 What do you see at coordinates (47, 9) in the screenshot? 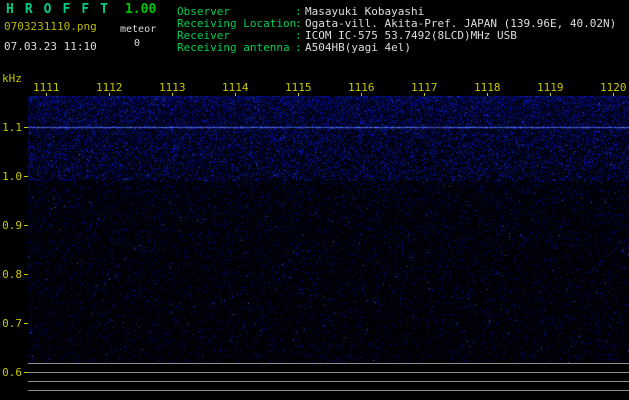
I see `app-title-letter: O` at bounding box center [47, 9].